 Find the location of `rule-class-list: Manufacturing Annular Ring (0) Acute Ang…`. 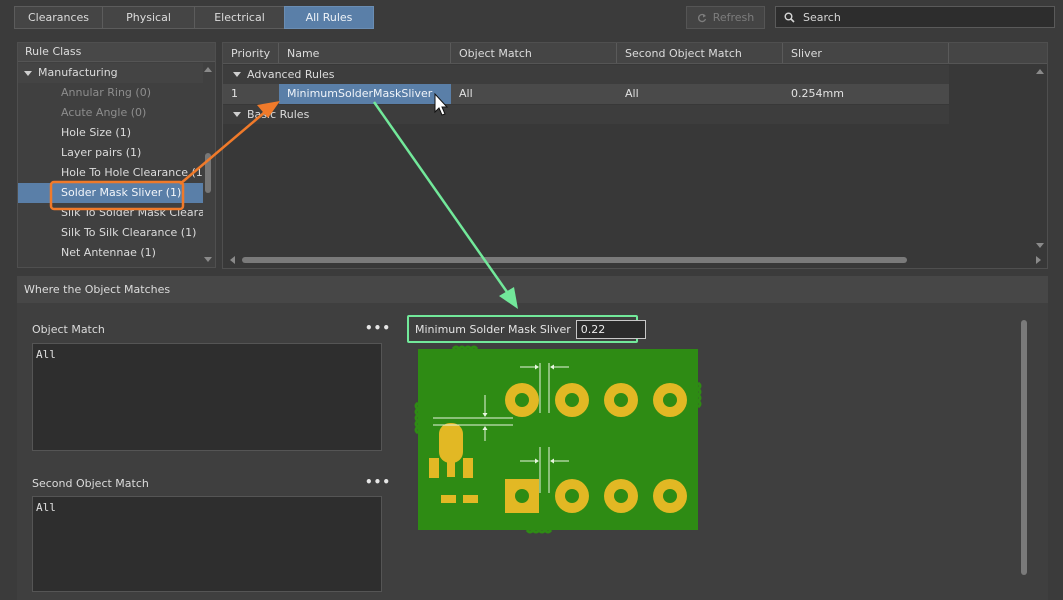

rule-class-list: Manufacturing Annular Ring (0) Acute Ang… is located at coordinates (110, 163).